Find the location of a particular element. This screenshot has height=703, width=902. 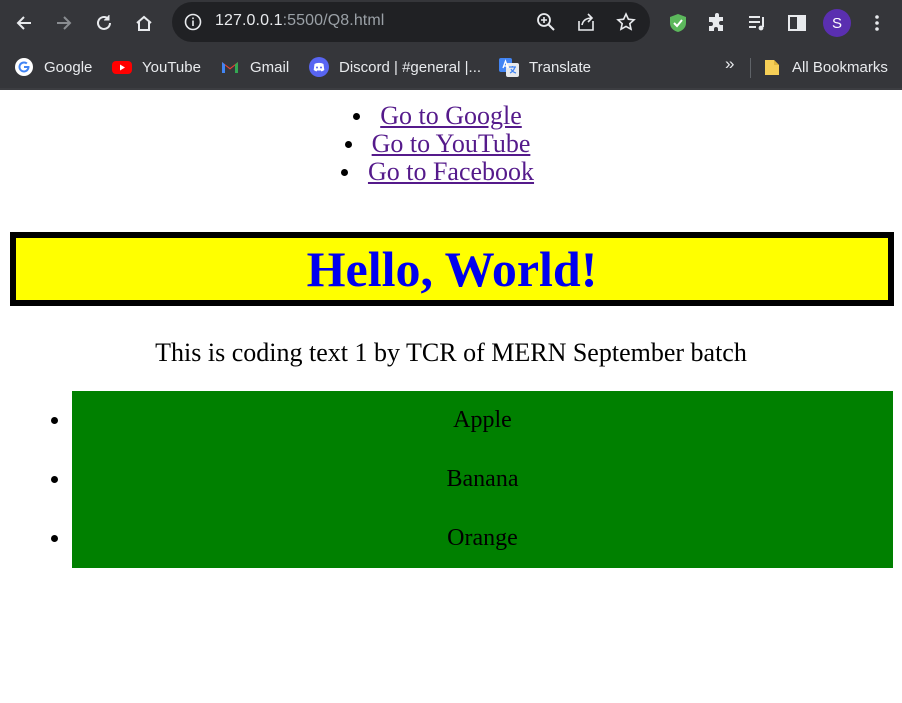

bookmark-translate: Translate is located at coordinates (545, 67).